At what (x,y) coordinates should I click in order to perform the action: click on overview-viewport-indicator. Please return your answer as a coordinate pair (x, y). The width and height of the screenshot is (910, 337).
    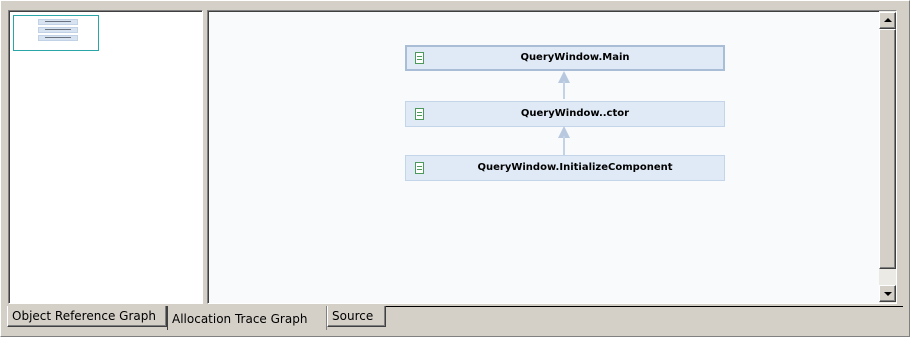
    Looking at the image, I should click on (56, 33).